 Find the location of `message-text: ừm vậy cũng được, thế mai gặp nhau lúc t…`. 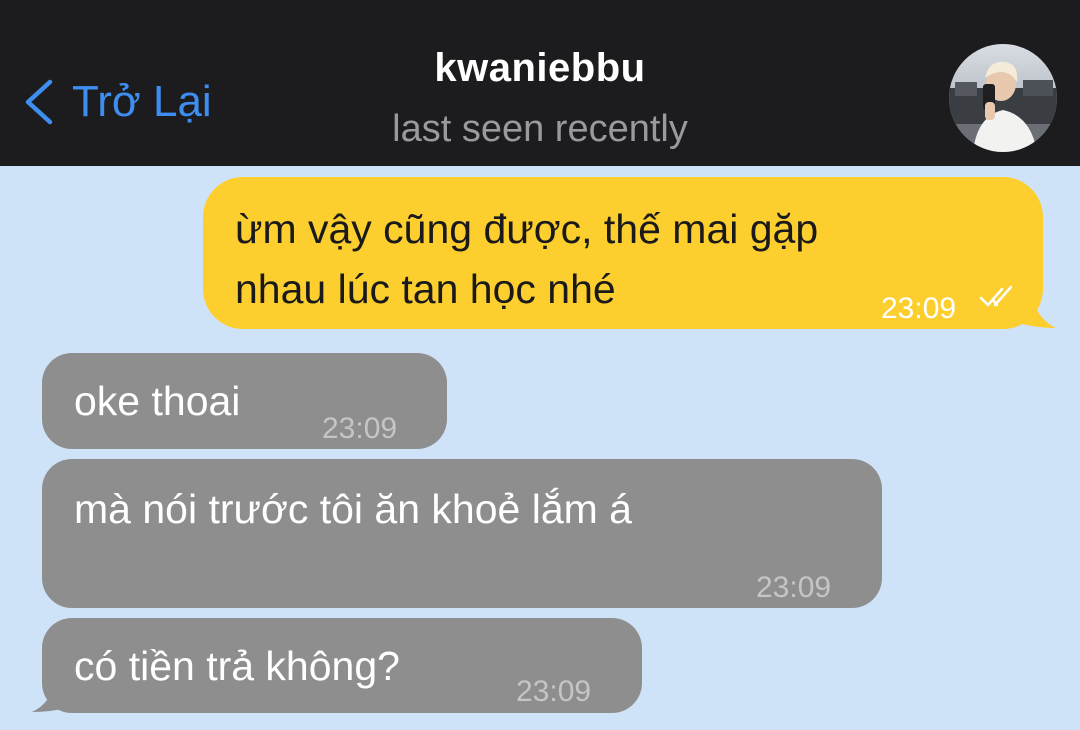

message-text: ừm vậy cũng được, thế mai gặp nhau lúc t… is located at coordinates (527, 259).